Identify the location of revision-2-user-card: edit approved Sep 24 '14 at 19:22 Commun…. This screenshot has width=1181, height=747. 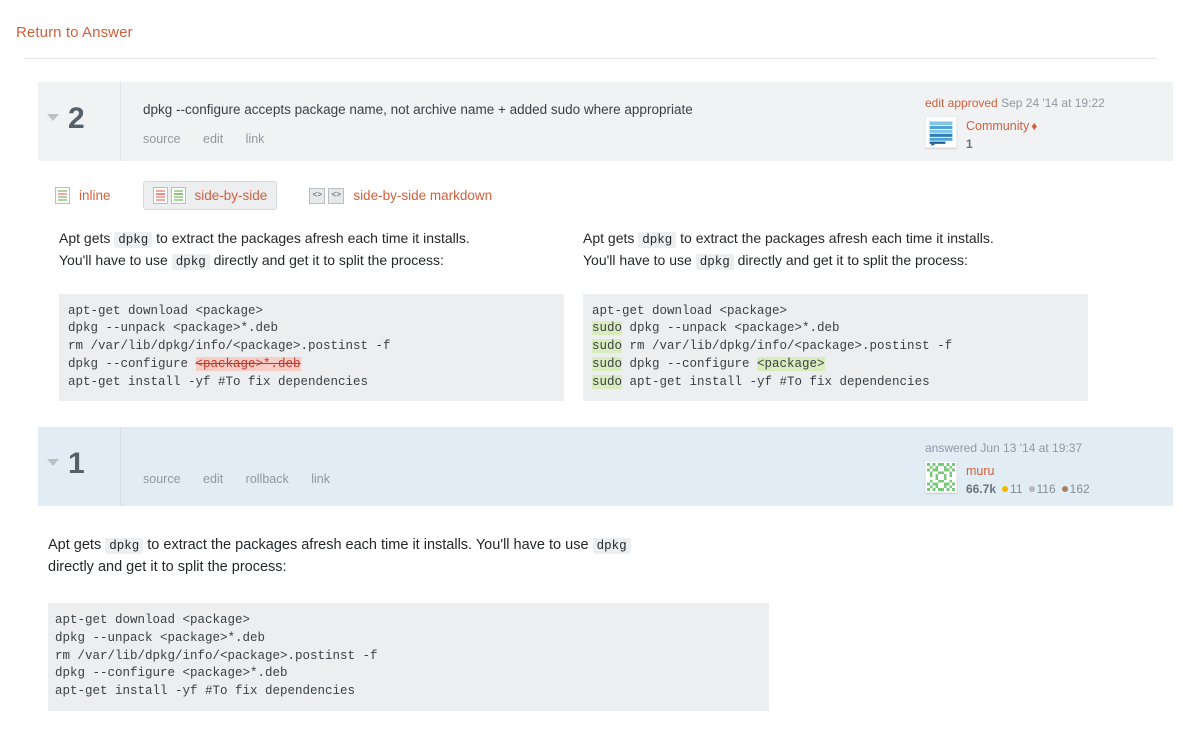
(1043, 121).